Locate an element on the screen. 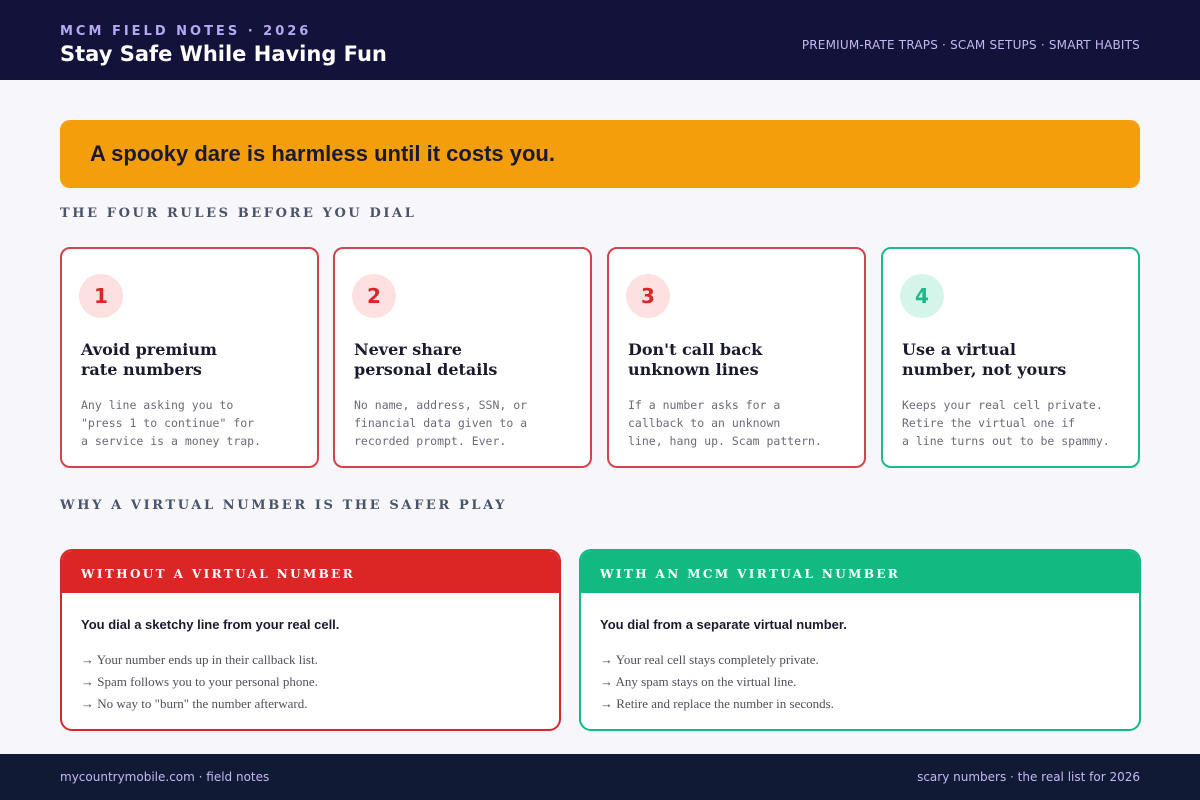 Image resolution: width=1200 pixels, height=800 pixels. panel-header: WITH AN MCM VIRTUAL NUMBER is located at coordinates (860, 572).